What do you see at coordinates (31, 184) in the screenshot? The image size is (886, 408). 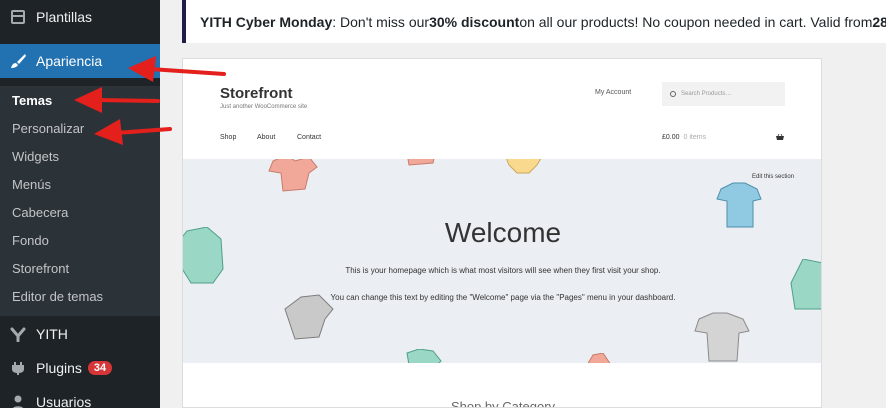 I see `submenu-item-menus: Menús` at bounding box center [31, 184].